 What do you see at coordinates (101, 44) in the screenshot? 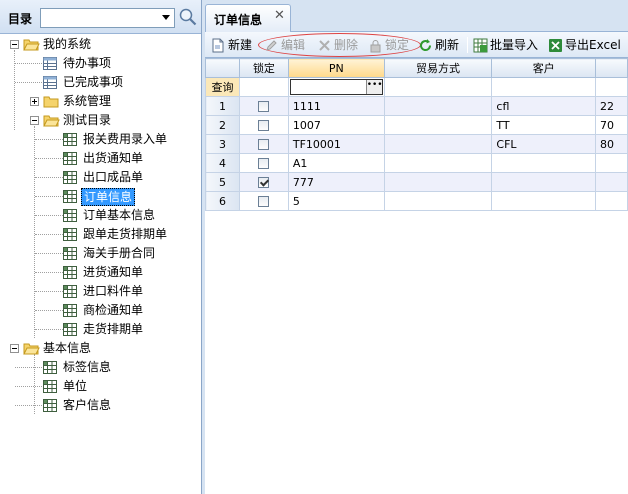
I see `tree-node: 我的系统` at bounding box center [101, 44].